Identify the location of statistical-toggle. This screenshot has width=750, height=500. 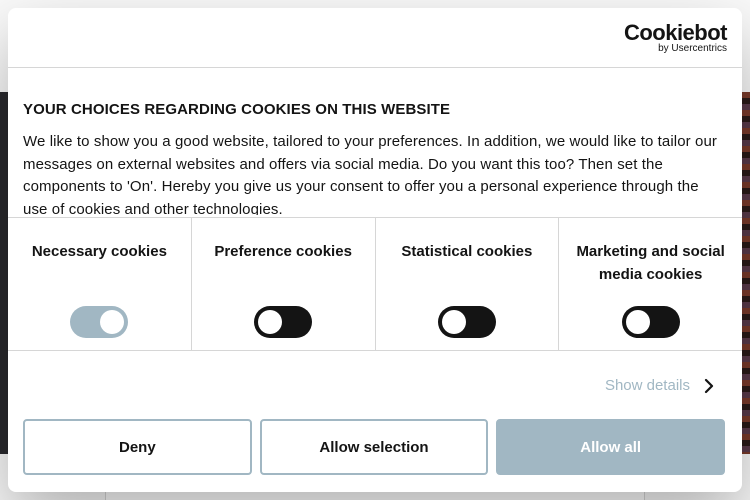
(466, 322).